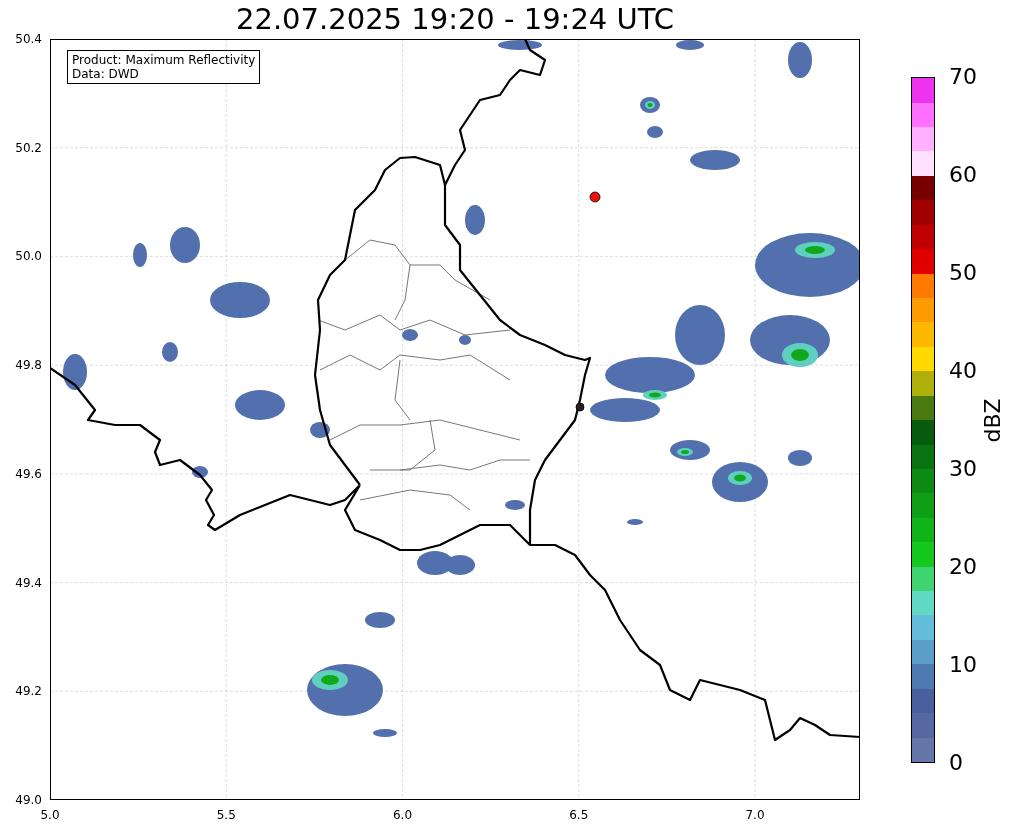  What do you see at coordinates (28, 582) in the screenshot?
I see `y-tick-label: 49.4` at bounding box center [28, 582].